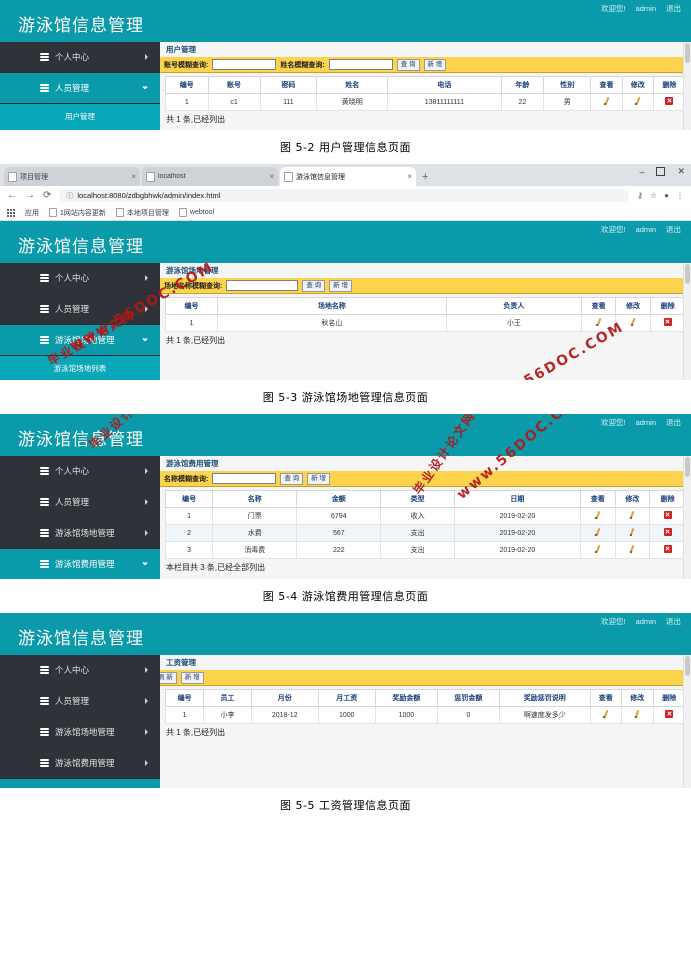  Describe the element at coordinates (210, 176) in the screenshot. I see `tab-localhost: localhost ×` at that location.